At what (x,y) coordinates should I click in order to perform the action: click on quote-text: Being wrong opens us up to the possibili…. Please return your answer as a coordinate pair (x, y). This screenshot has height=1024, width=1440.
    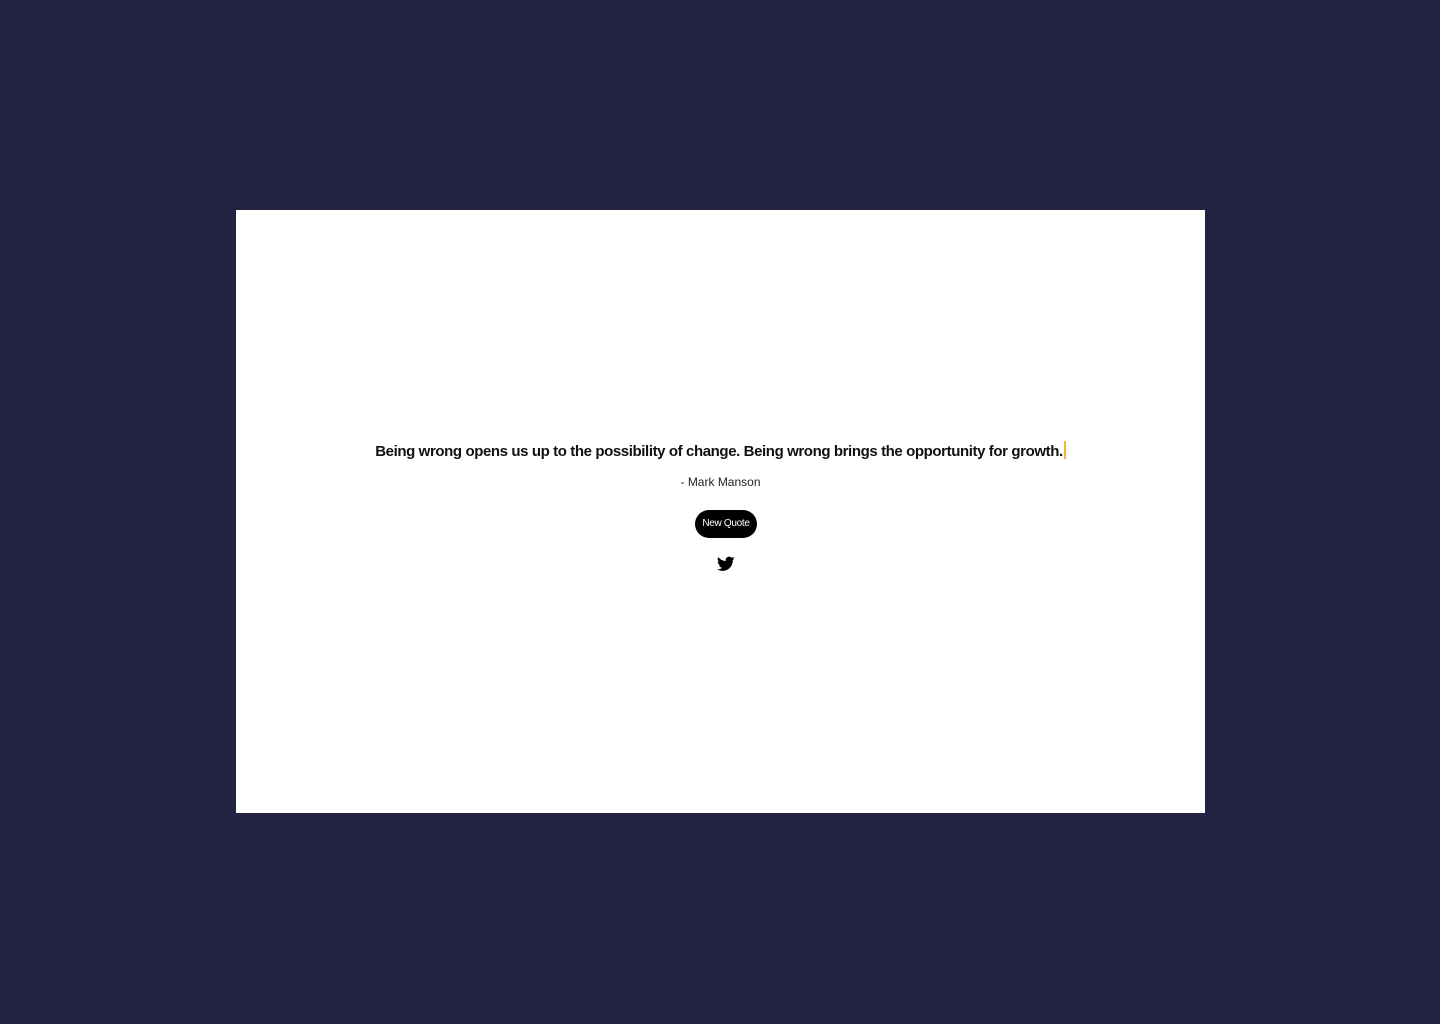
    Looking at the image, I should click on (719, 451).